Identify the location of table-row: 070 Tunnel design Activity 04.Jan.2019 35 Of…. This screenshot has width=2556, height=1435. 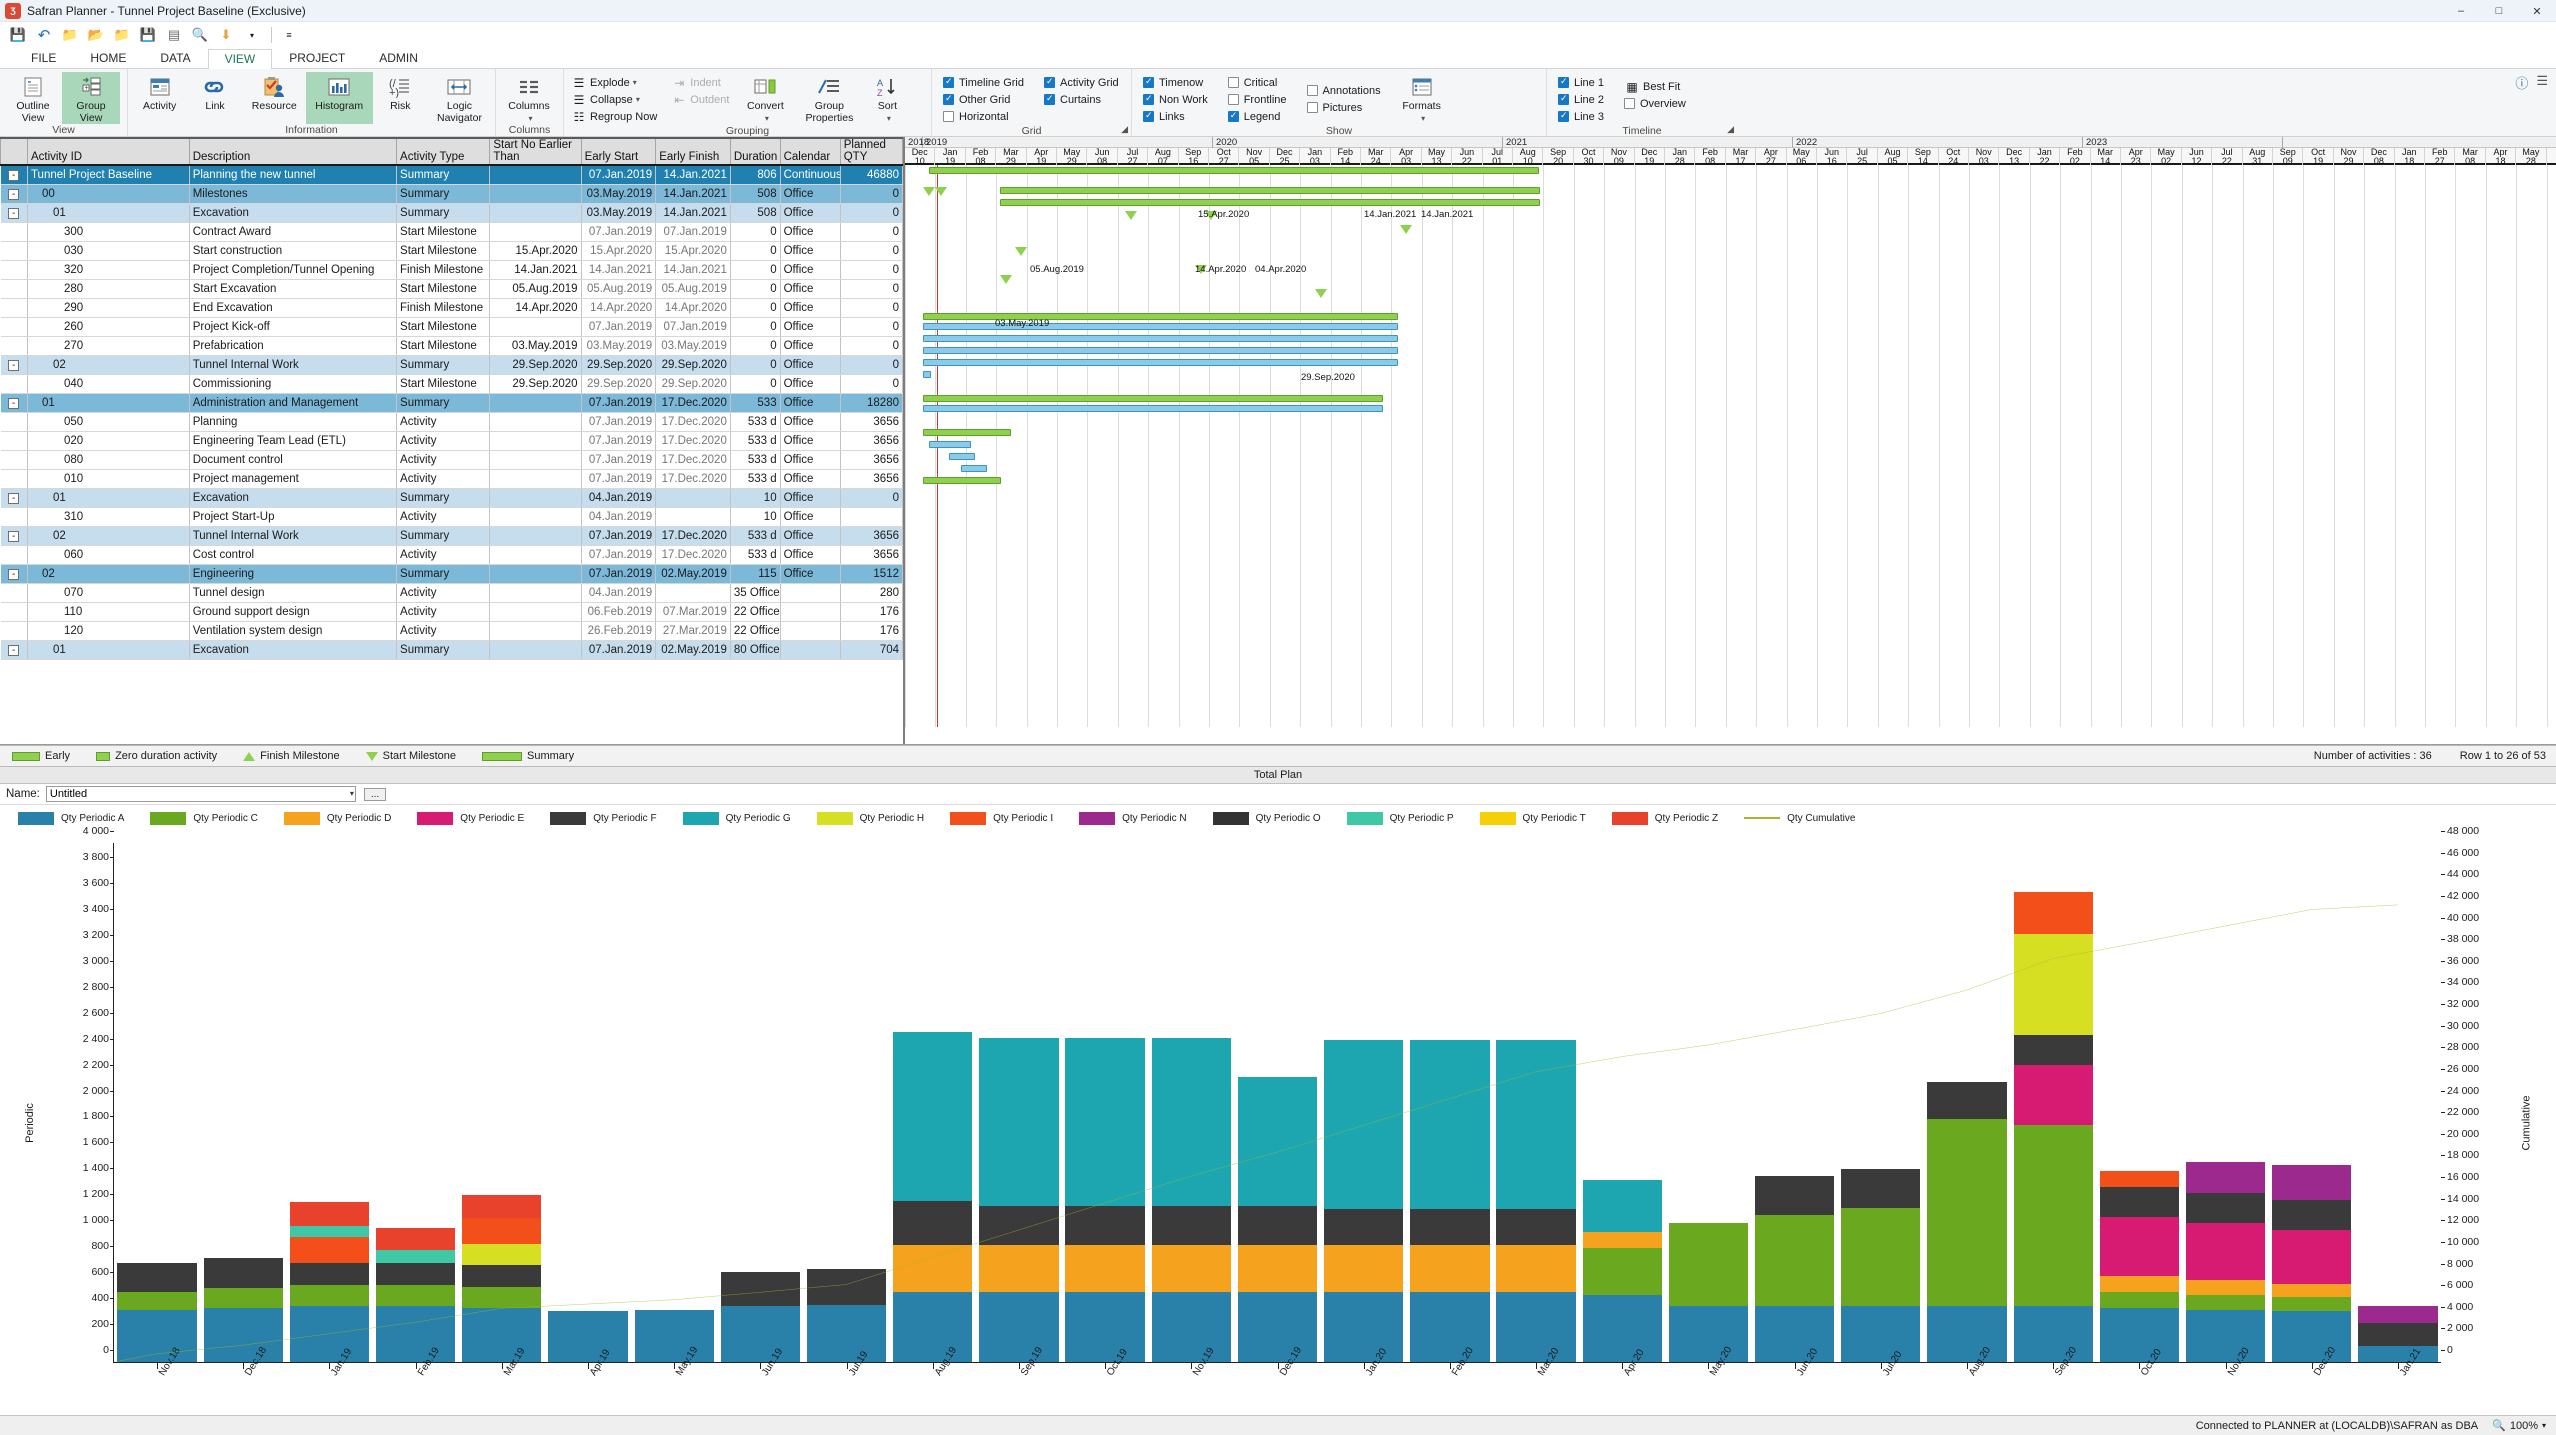
(451, 593).